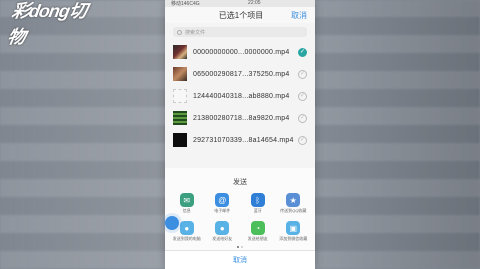 The image size is (480, 269). I want to click on page-dot, so click(242, 246).